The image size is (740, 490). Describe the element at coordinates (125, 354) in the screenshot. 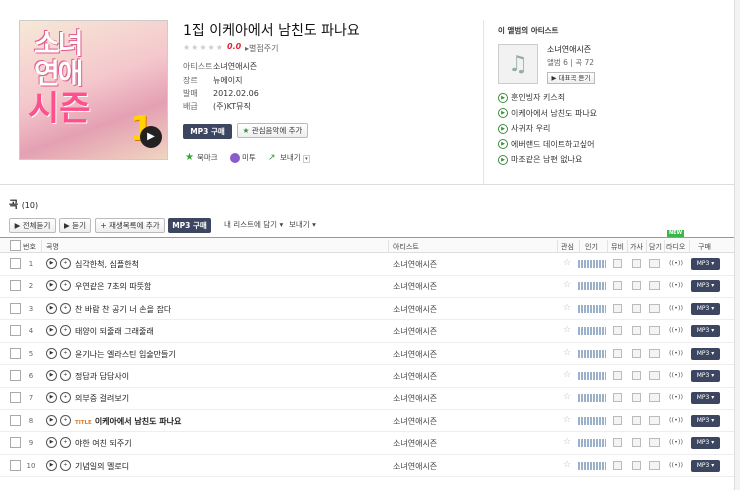

I see `song-title: 윤기나는 엘라스틴 입술만들기` at that location.